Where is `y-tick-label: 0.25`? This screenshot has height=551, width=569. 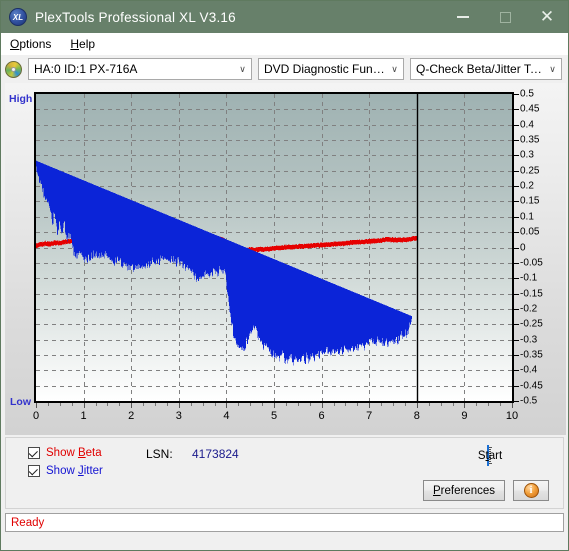
y-tick-label: 0.25 is located at coordinates (530, 171).